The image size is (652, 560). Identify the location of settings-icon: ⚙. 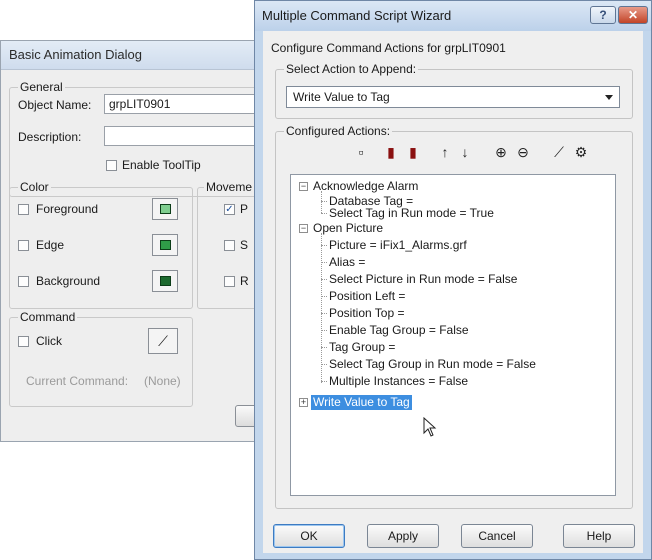
(581, 152).